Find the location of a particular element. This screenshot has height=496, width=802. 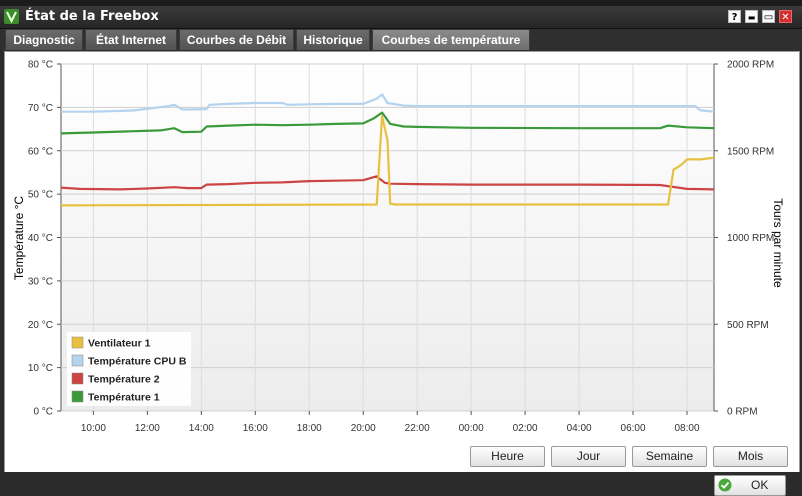

jour-button: Jour is located at coordinates (588, 456).